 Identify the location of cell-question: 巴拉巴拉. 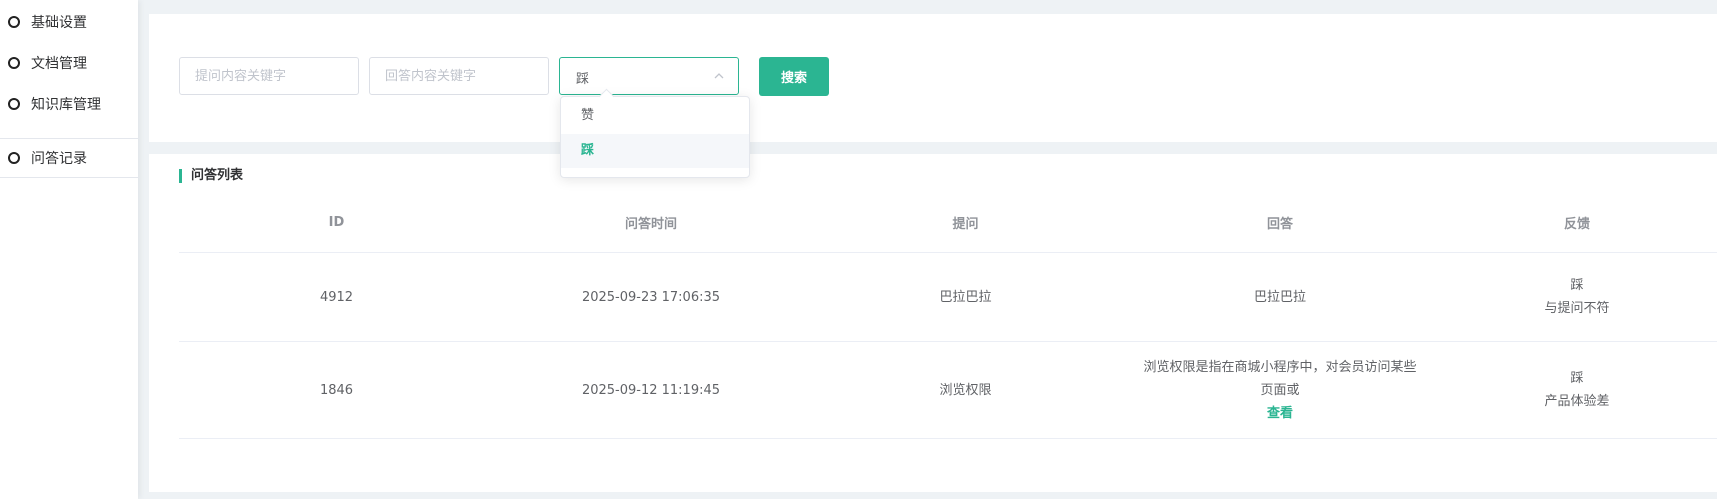
(965, 297).